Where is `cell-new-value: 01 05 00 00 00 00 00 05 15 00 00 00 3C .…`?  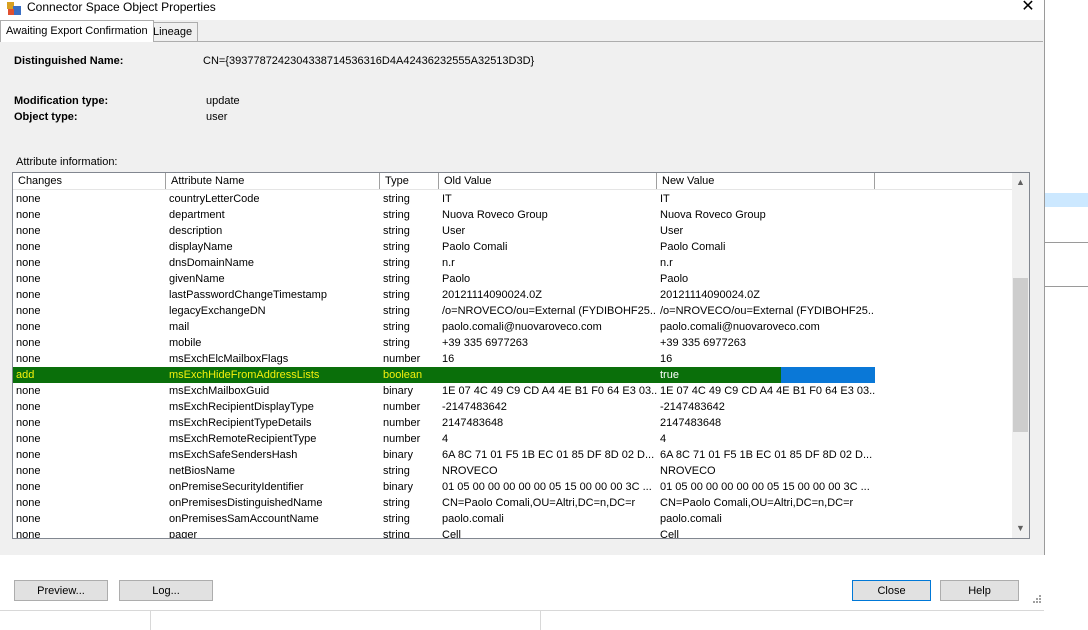
cell-new-value: 01 05 00 00 00 00 00 05 15 00 00 00 3C .… is located at coordinates (765, 487).